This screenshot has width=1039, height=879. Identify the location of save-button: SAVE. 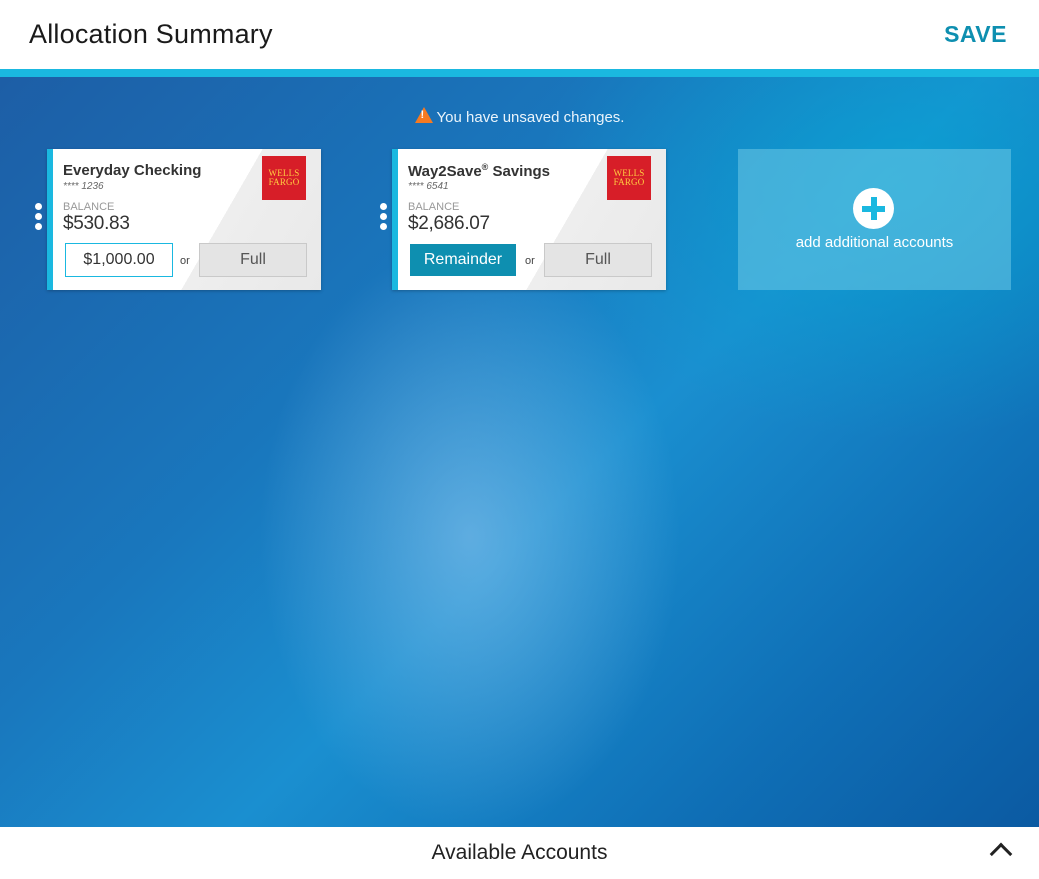
(975, 34).